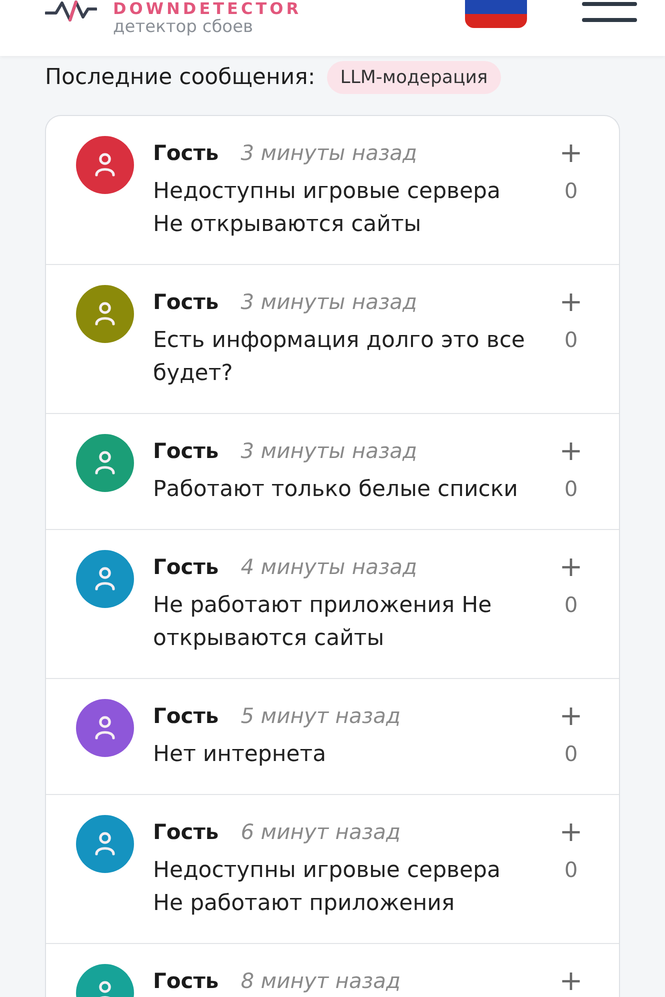 This screenshot has width=665, height=997. What do you see at coordinates (180, 77) in the screenshot?
I see `section-title: Последние сообщения:` at bounding box center [180, 77].